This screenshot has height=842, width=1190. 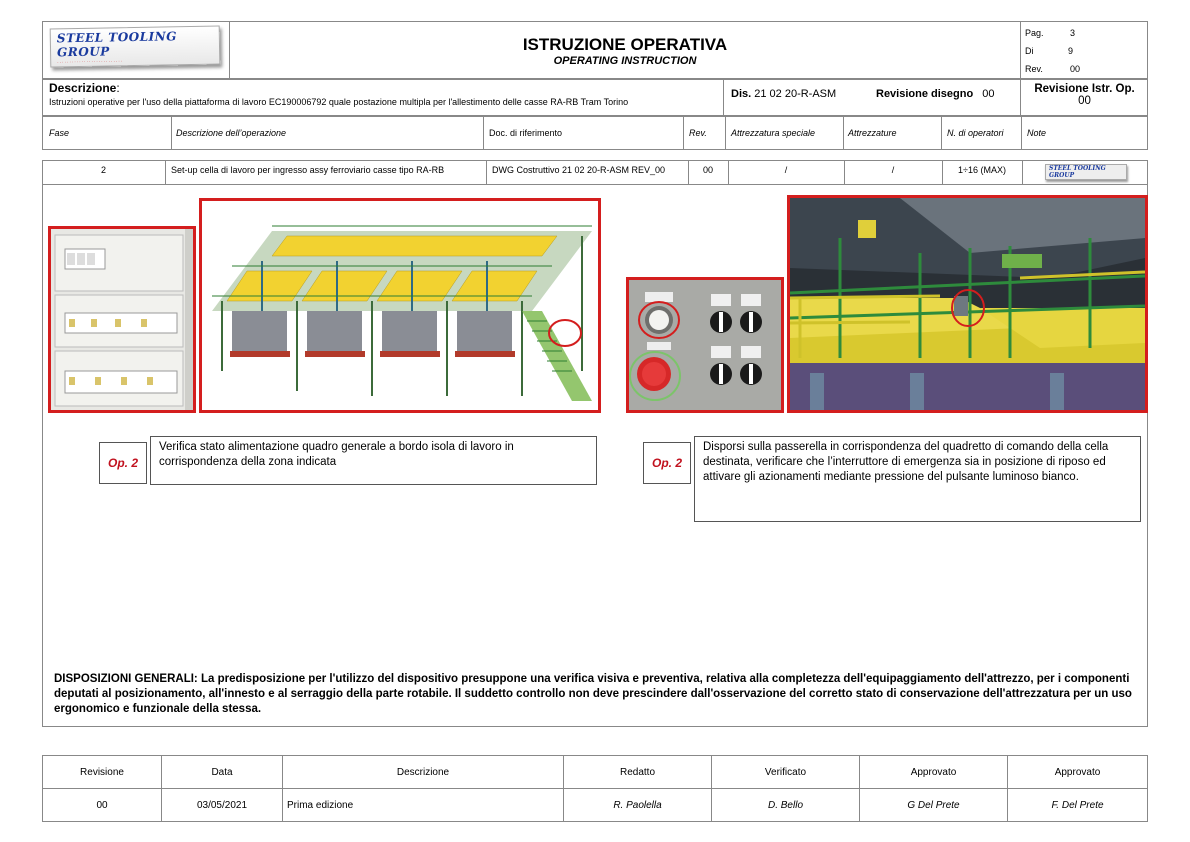 What do you see at coordinates (1075, 69) in the screenshot?
I see `rev-value: 00` at bounding box center [1075, 69].